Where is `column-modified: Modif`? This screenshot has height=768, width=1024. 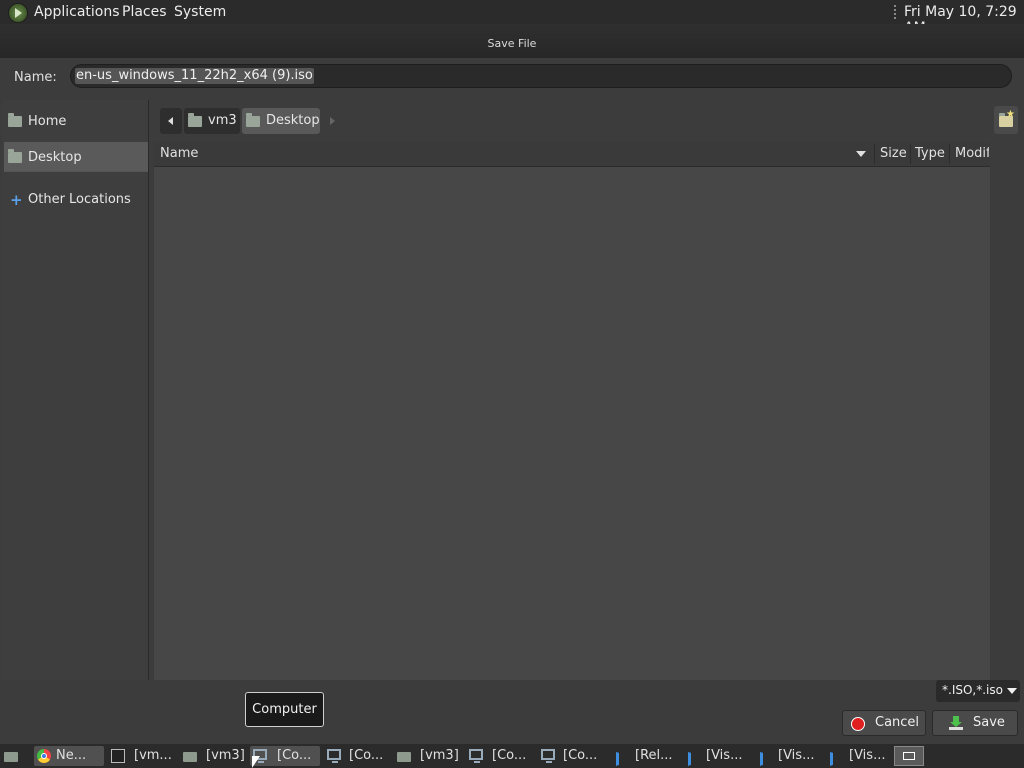
column-modified: Modif is located at coordinates (972, 153).